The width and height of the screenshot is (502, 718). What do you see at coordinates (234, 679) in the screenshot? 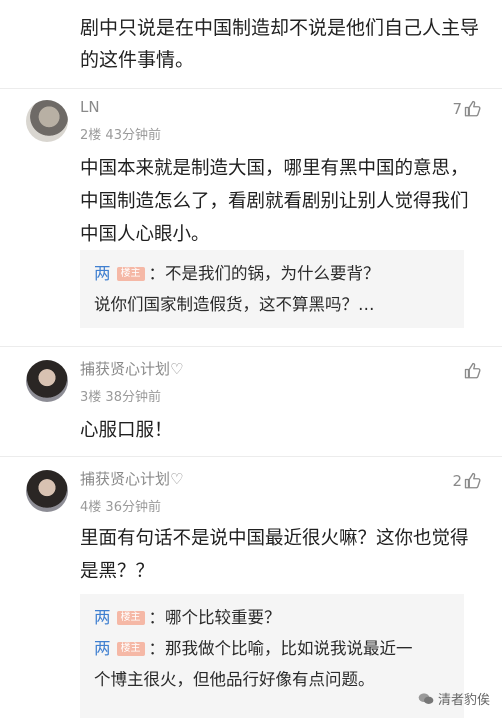
I see `reply-text-continued: 个博主很火，但他品行好像有点问题。` at bounding box center [234, 679].